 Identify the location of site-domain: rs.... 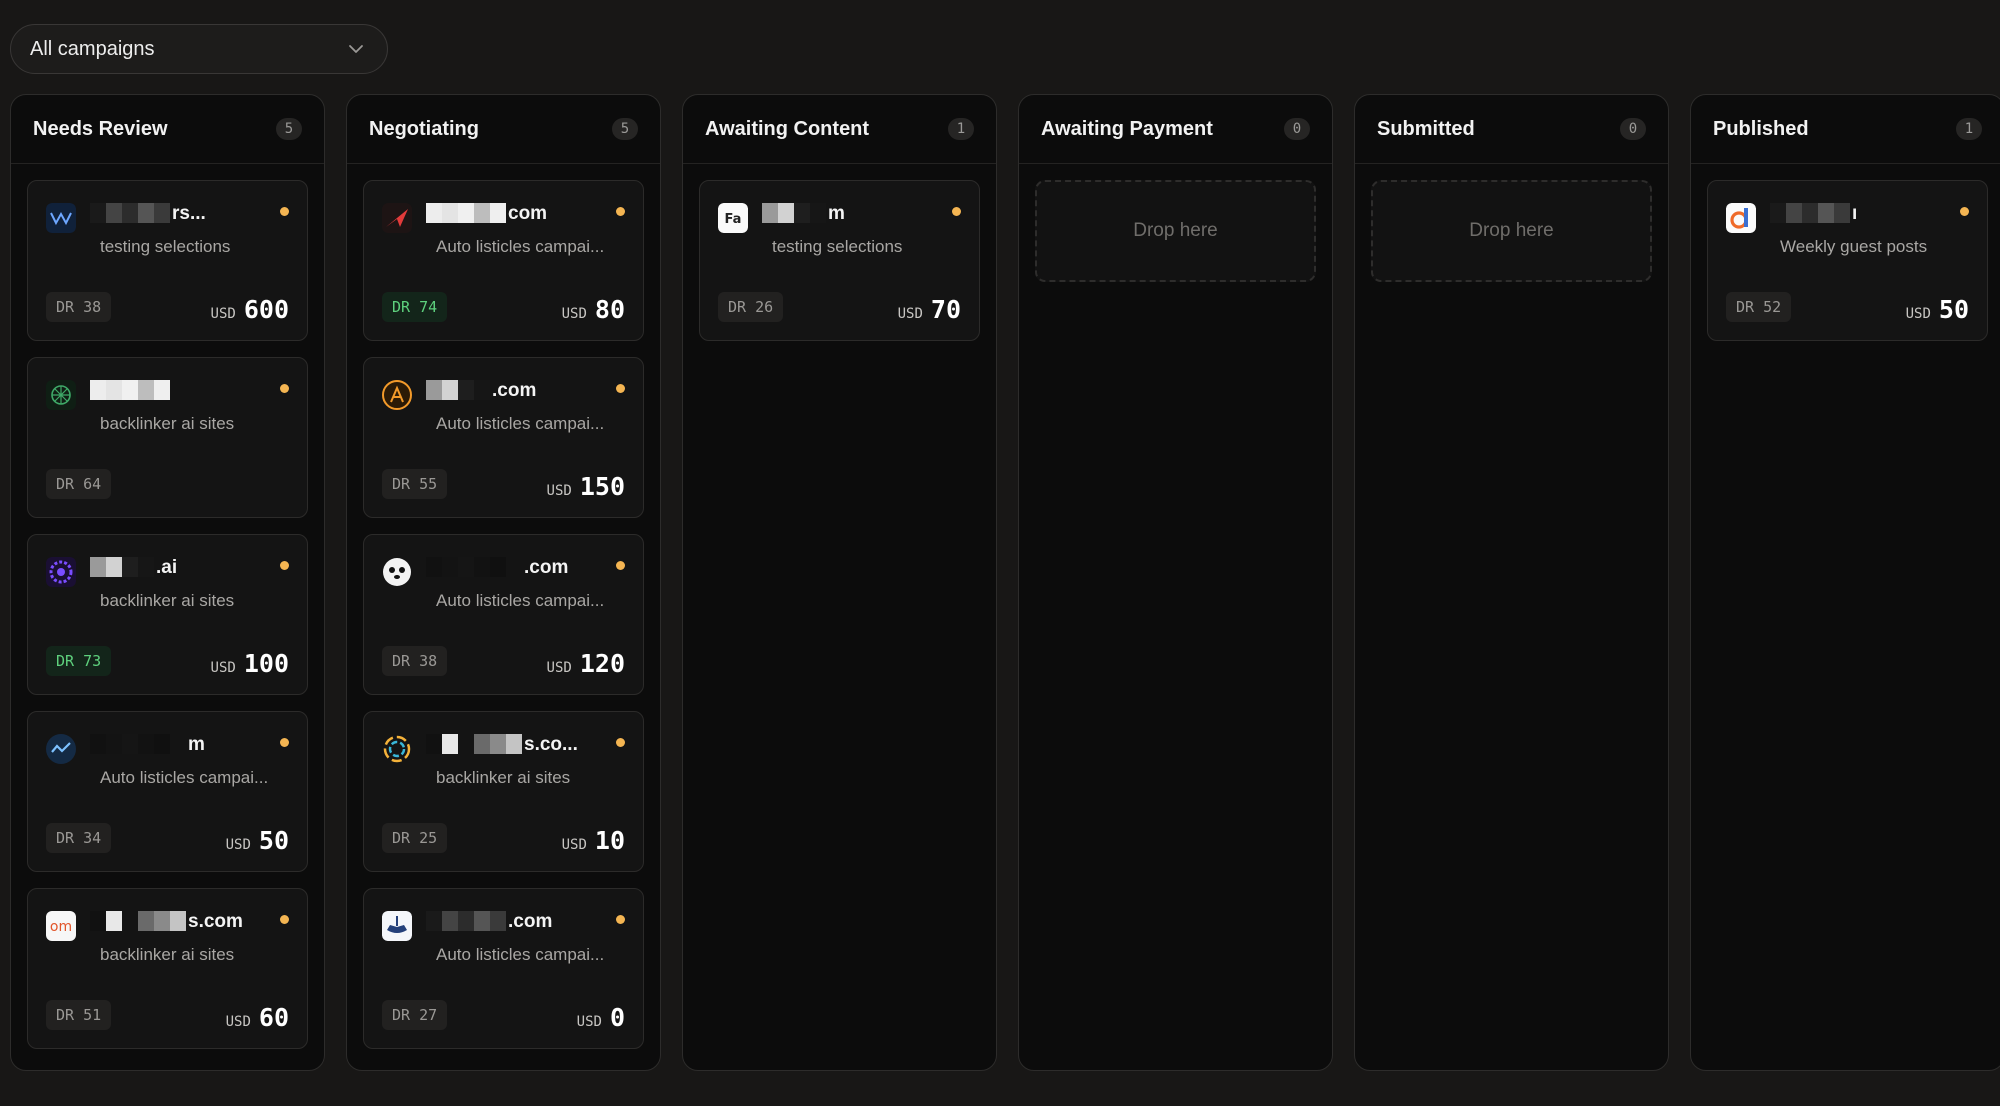
(181, 214).